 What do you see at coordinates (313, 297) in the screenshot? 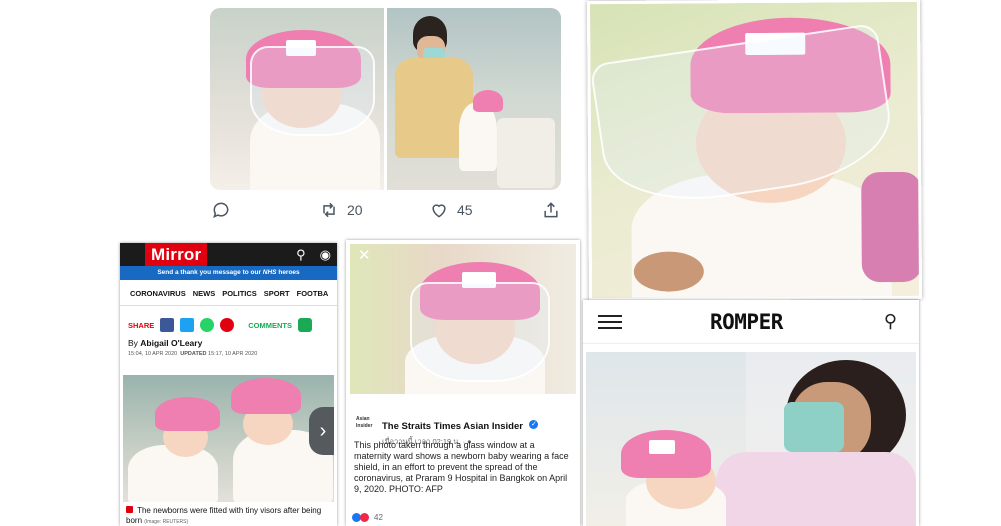
I see `nav-football: FOOTBA` at bounding box center [313, 297].